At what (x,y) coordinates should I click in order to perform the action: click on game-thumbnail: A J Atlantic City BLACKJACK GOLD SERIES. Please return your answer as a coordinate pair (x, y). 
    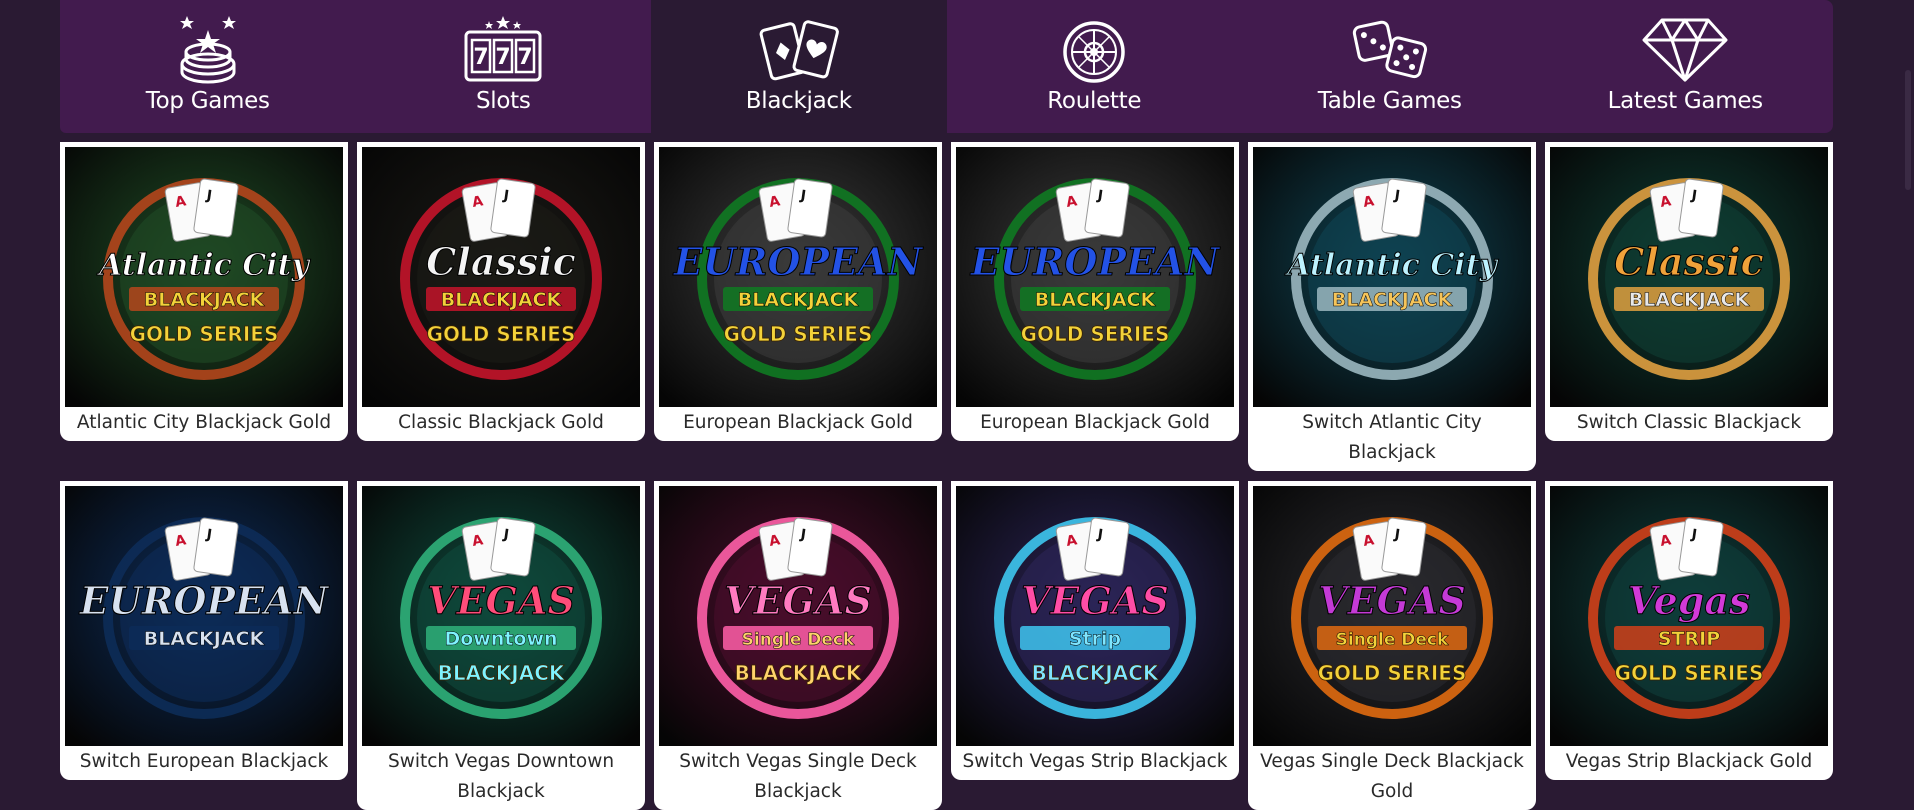
    Looking at the image, I should click on (204, 277).